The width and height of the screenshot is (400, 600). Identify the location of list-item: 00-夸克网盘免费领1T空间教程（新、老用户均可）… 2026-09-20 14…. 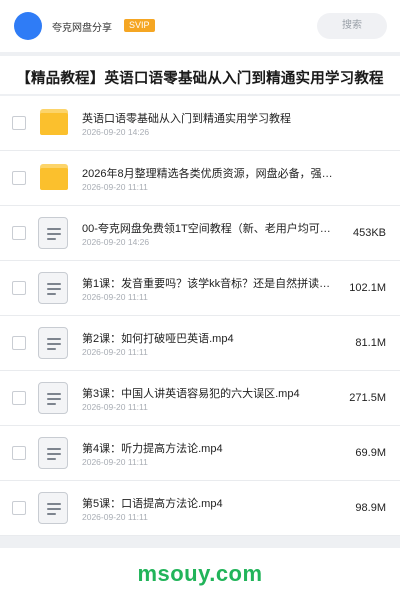
(200, 233).